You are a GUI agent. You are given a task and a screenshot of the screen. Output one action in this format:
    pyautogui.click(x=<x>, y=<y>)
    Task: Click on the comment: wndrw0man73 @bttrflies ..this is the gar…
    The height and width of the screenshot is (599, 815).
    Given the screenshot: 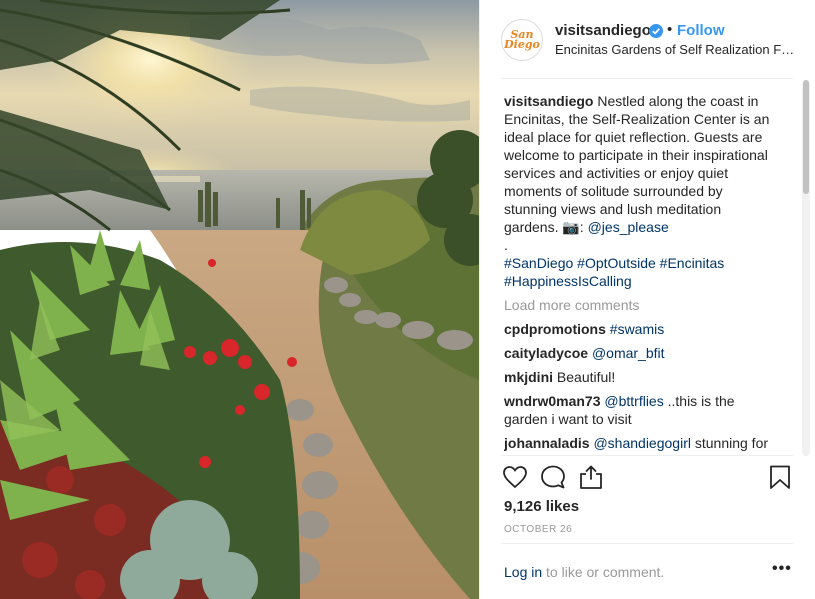 What is the action you would take?
    pyautogui.click(x=639, y=410)
    